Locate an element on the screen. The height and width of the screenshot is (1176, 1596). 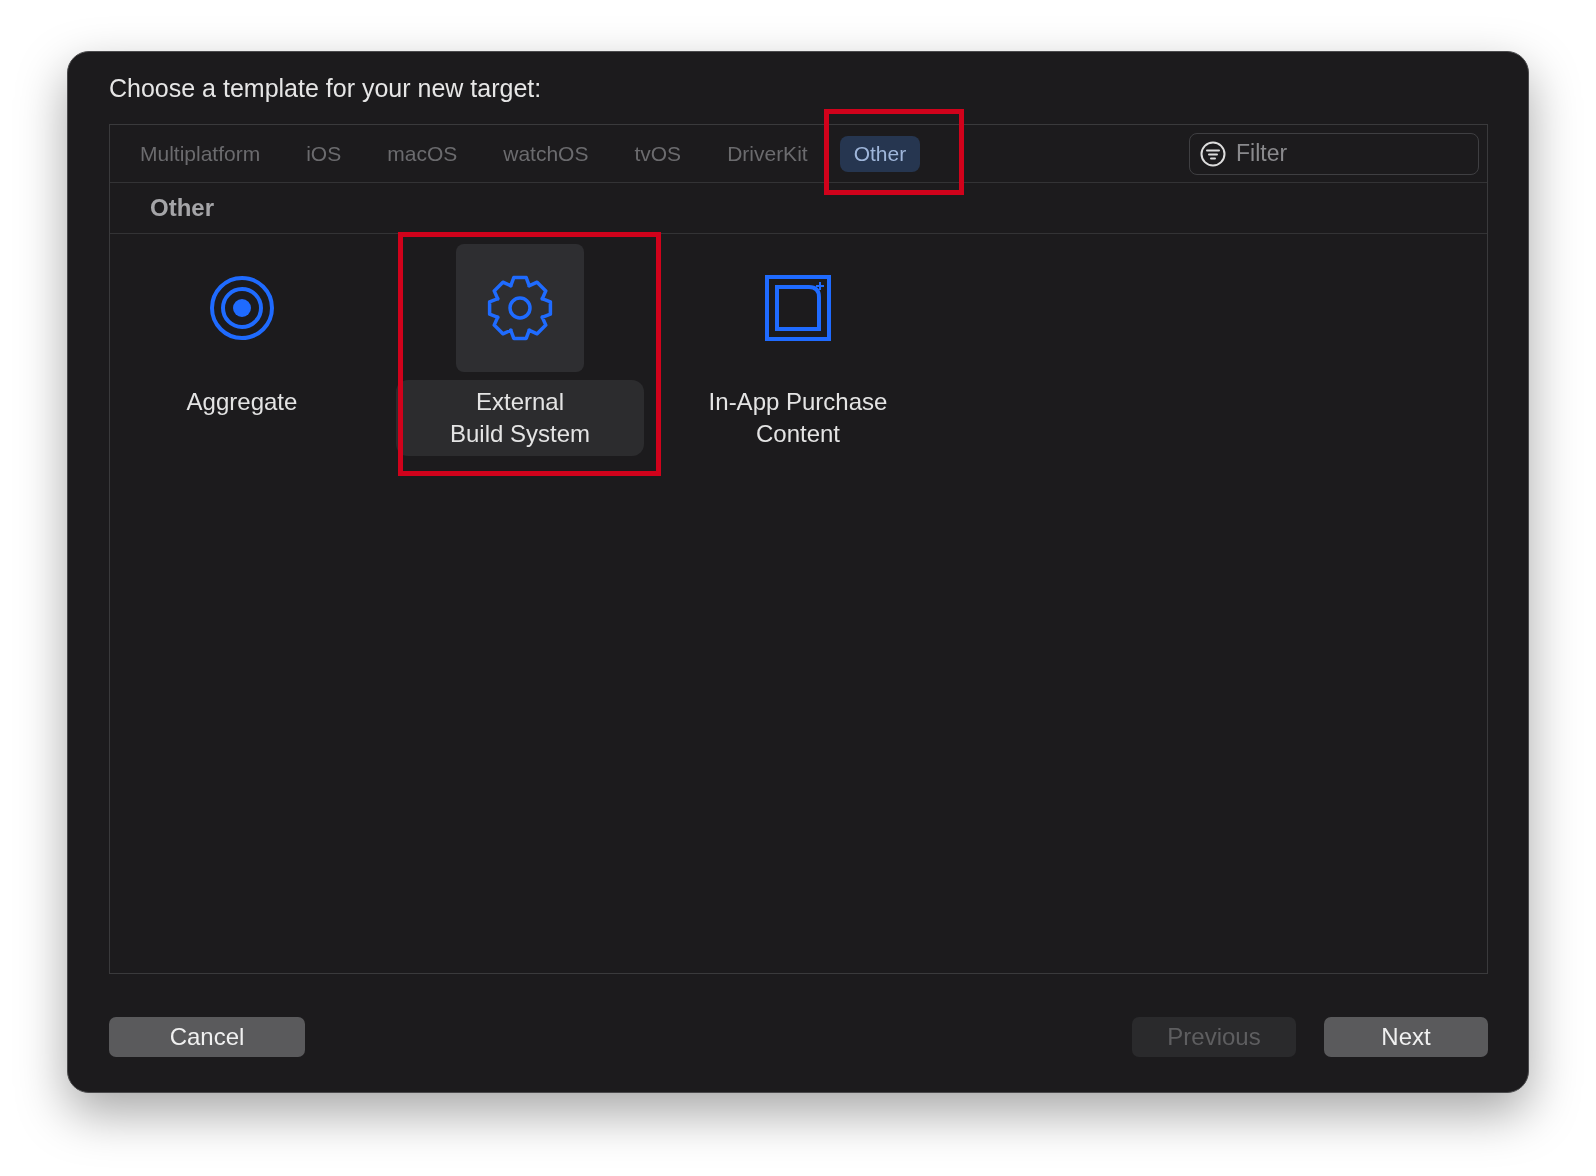
template-label: Aggregate is located at coordinates (242, 402).